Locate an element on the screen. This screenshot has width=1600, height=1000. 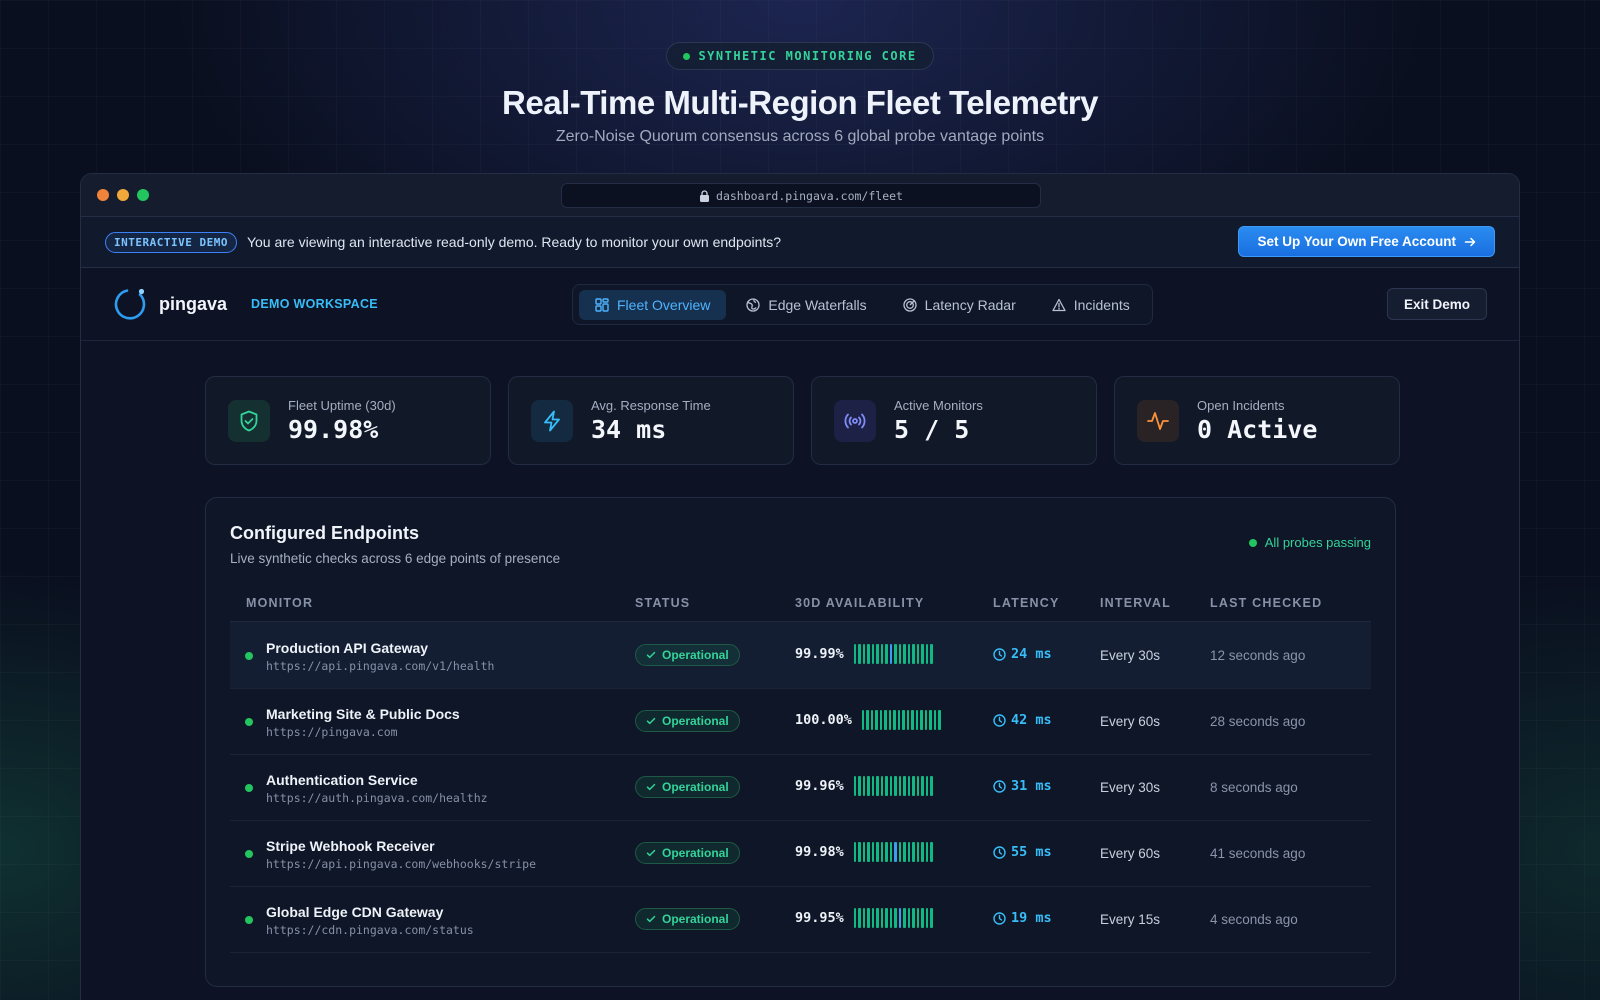
probe-status-label: All probes passing is located at coordinates (1317, 542).